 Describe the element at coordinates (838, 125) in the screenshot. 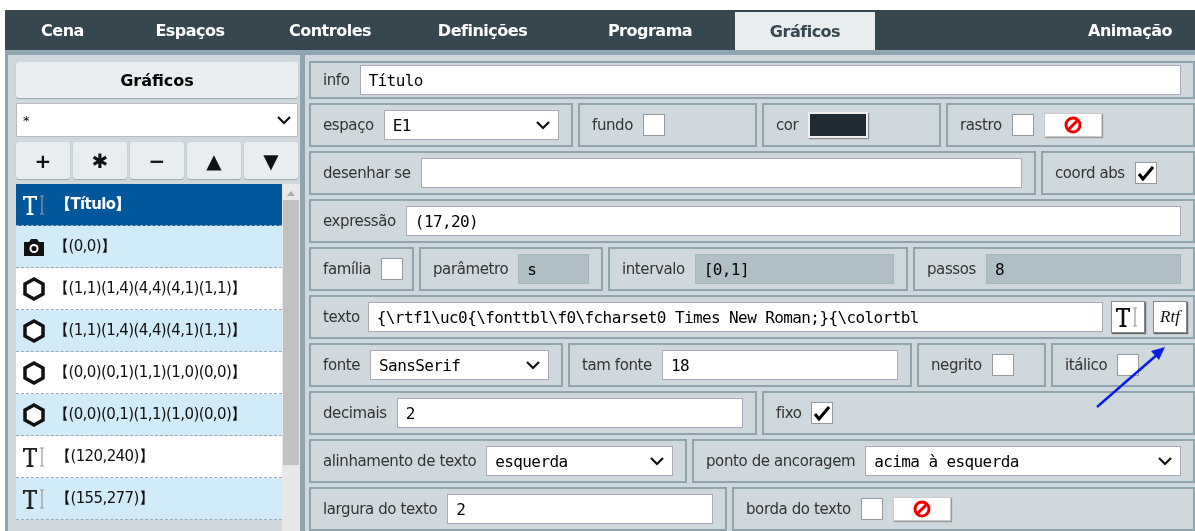

I see `color-swatch` at that location.